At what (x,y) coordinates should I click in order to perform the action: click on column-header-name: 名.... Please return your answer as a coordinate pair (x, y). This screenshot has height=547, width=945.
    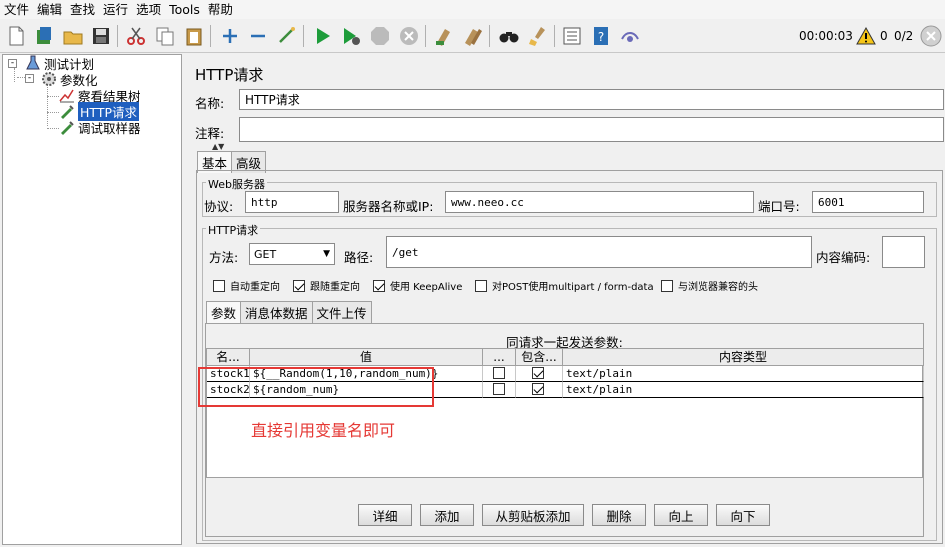
    Looking at the image, I should click on (228, 357).